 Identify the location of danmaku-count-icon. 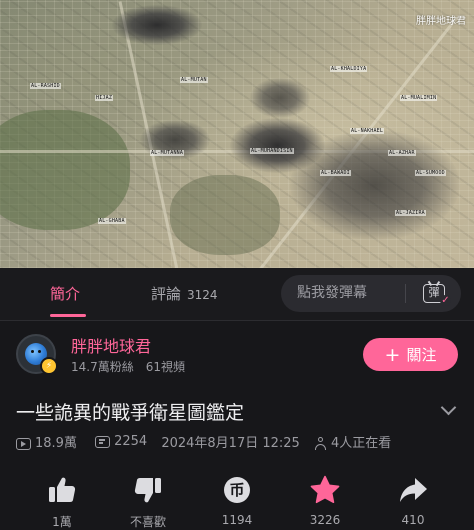
(103, 441).